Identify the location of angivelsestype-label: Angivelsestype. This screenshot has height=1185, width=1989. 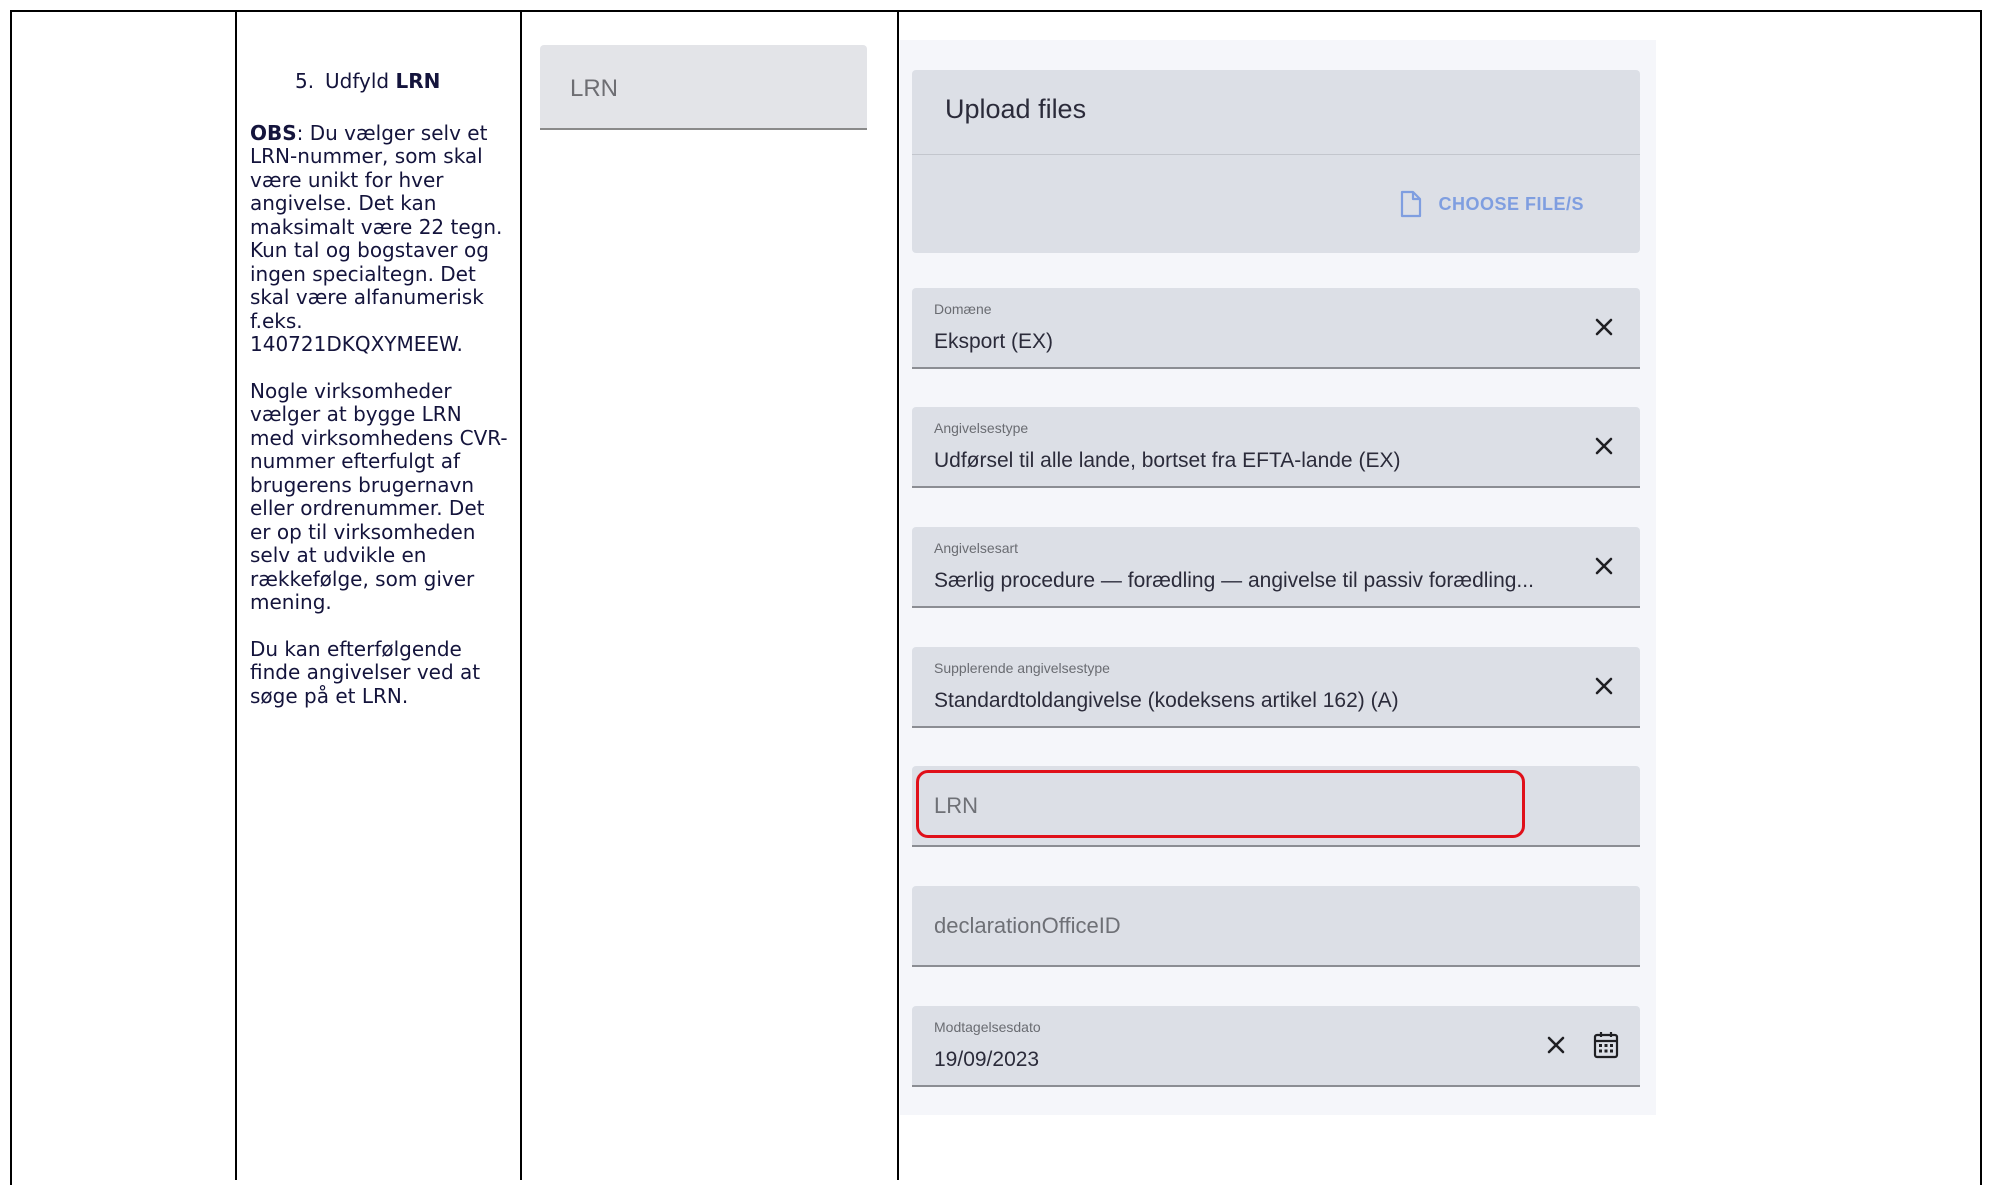
(981, 428).